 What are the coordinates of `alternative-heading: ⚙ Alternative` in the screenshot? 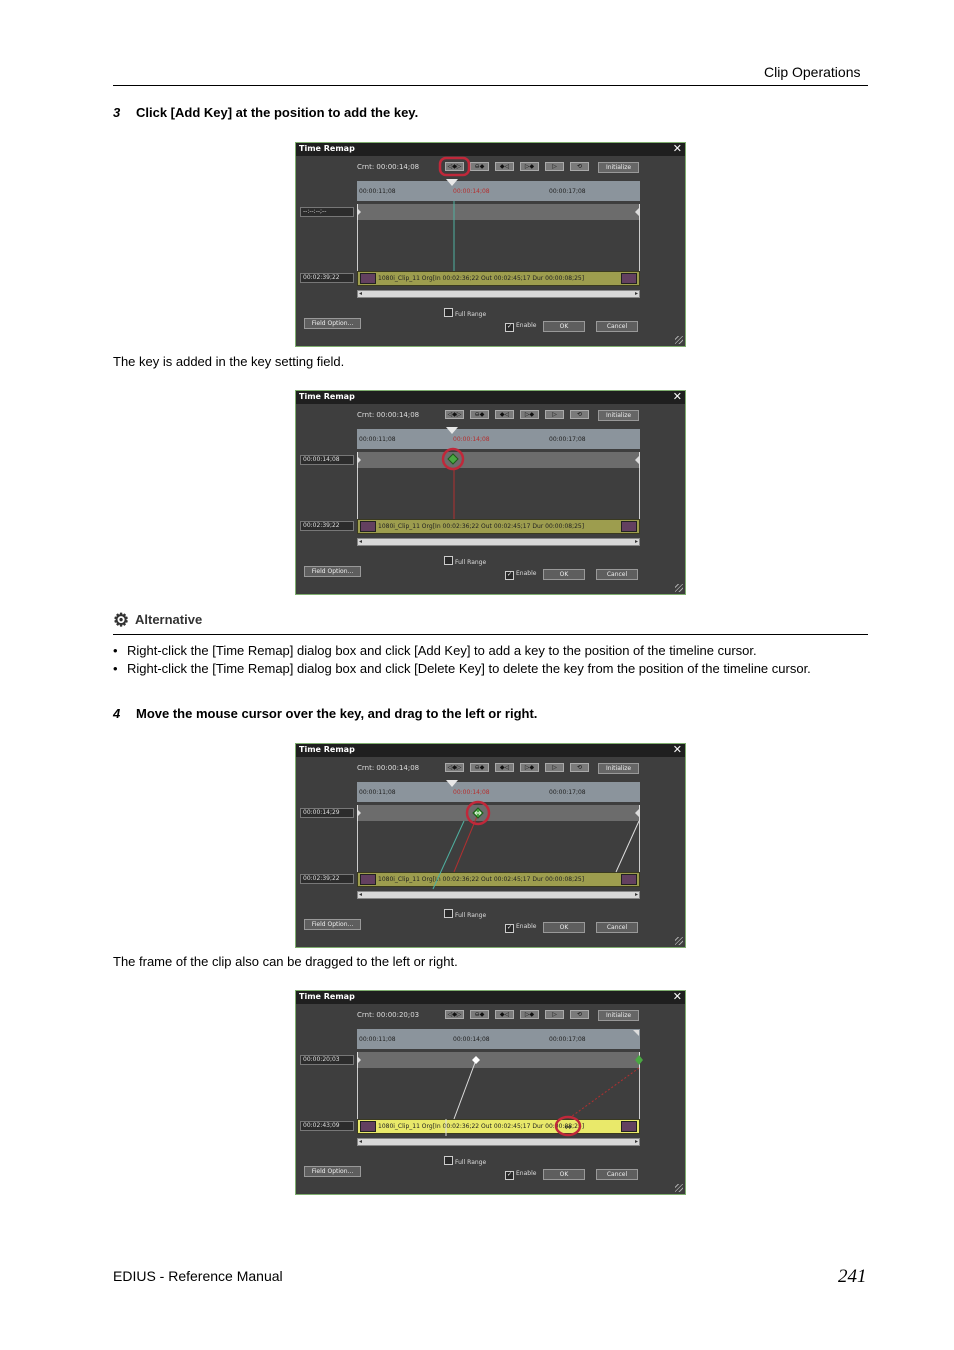 It's located at (158, 620).